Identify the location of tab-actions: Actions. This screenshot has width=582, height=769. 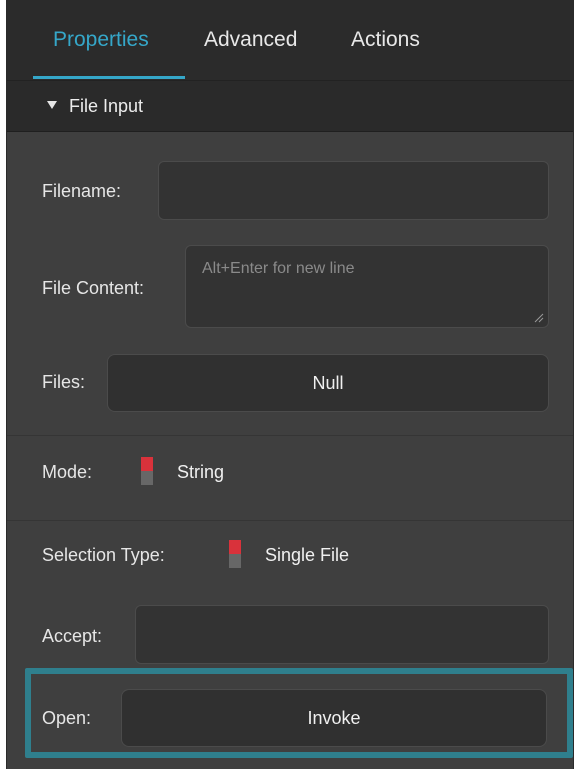
(385, 40).